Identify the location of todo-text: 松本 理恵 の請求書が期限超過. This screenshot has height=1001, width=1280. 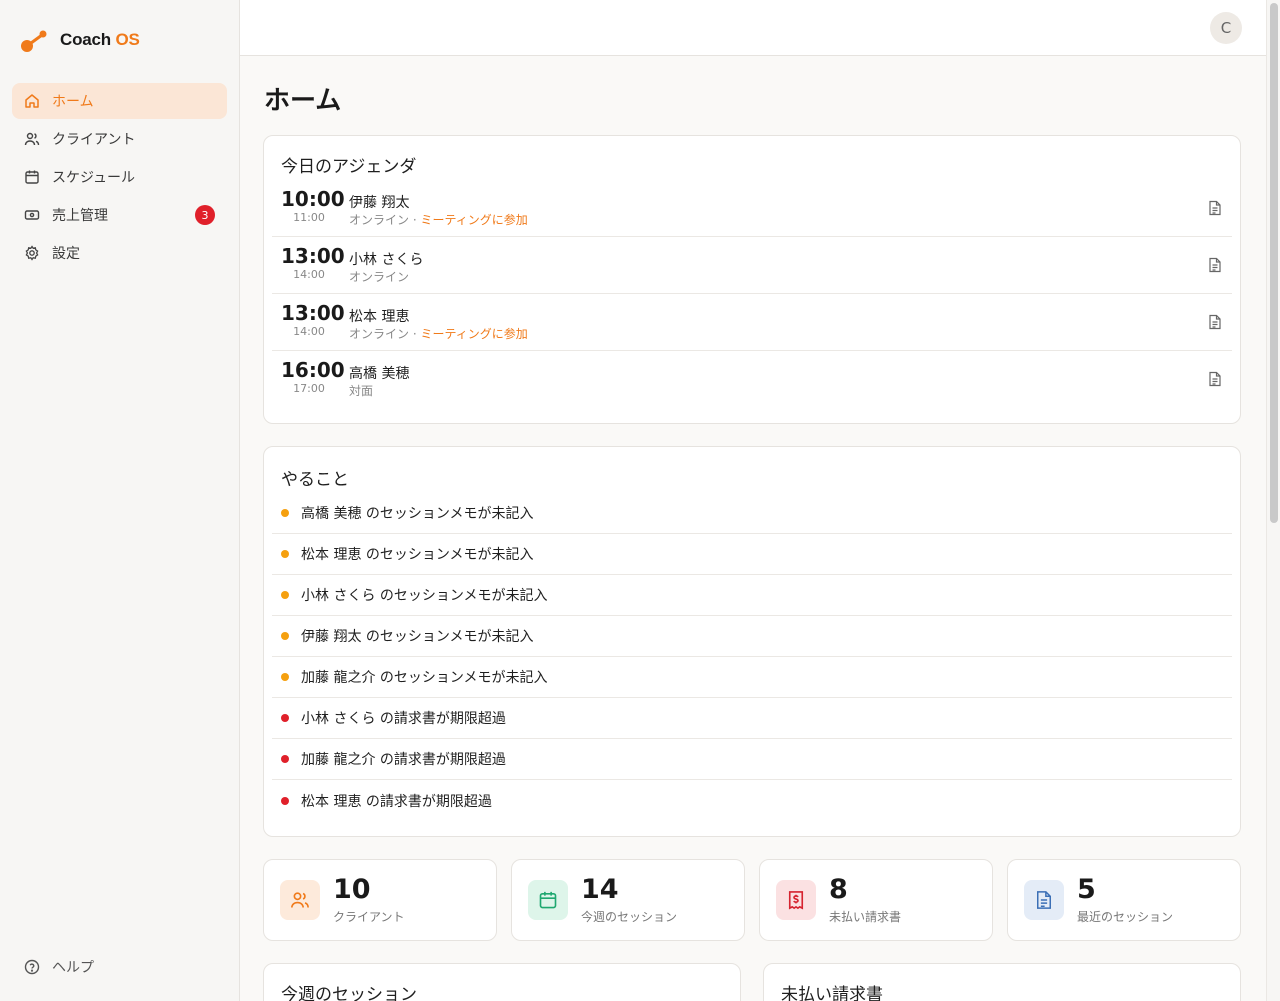
(396, 801).